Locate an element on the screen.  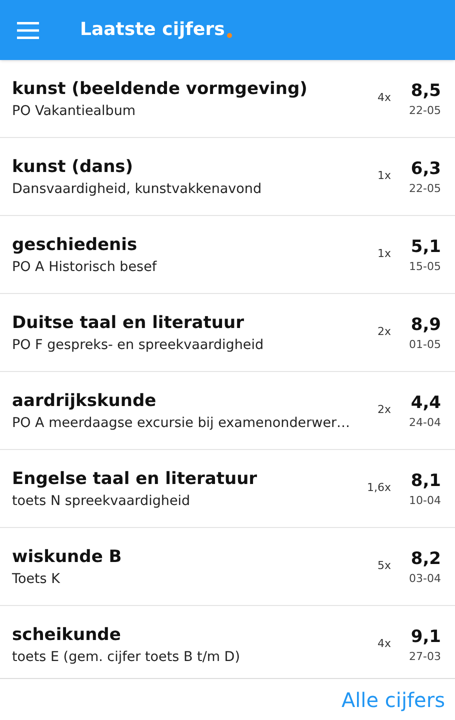
grade-row: Engelse taal en literatuur toets N spreekvaardigheid 1,6x 8,1 10-04 is located at coordinates (227, 489).